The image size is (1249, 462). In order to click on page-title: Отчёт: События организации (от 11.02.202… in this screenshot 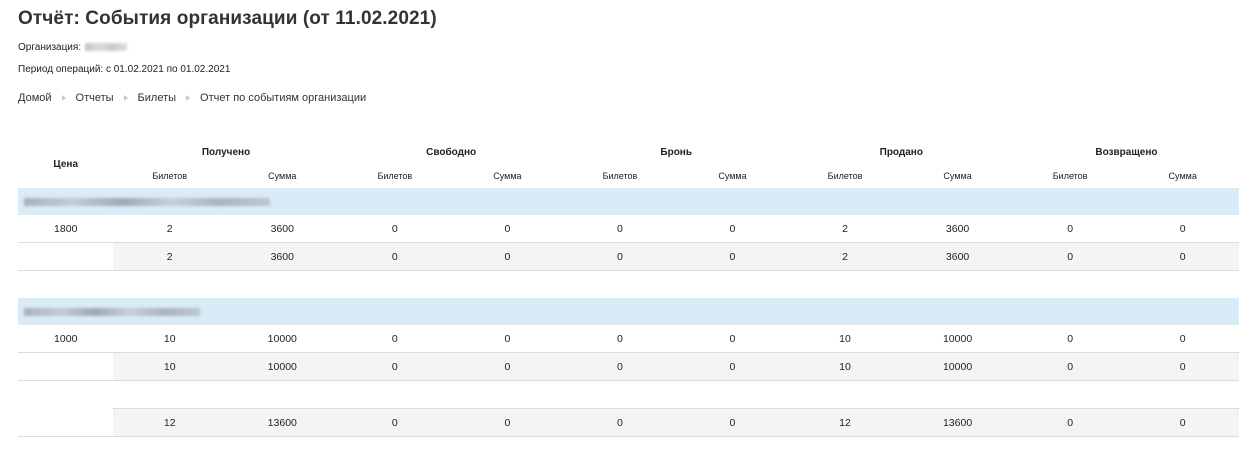, I will do `click(227, 18)`.